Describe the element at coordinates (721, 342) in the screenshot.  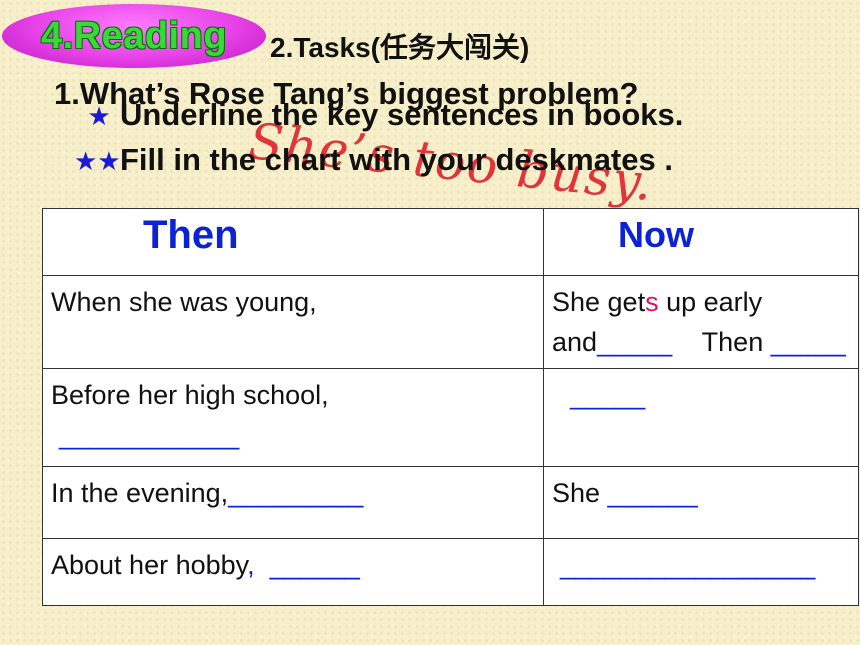
I see `now-text: Then` at that location.